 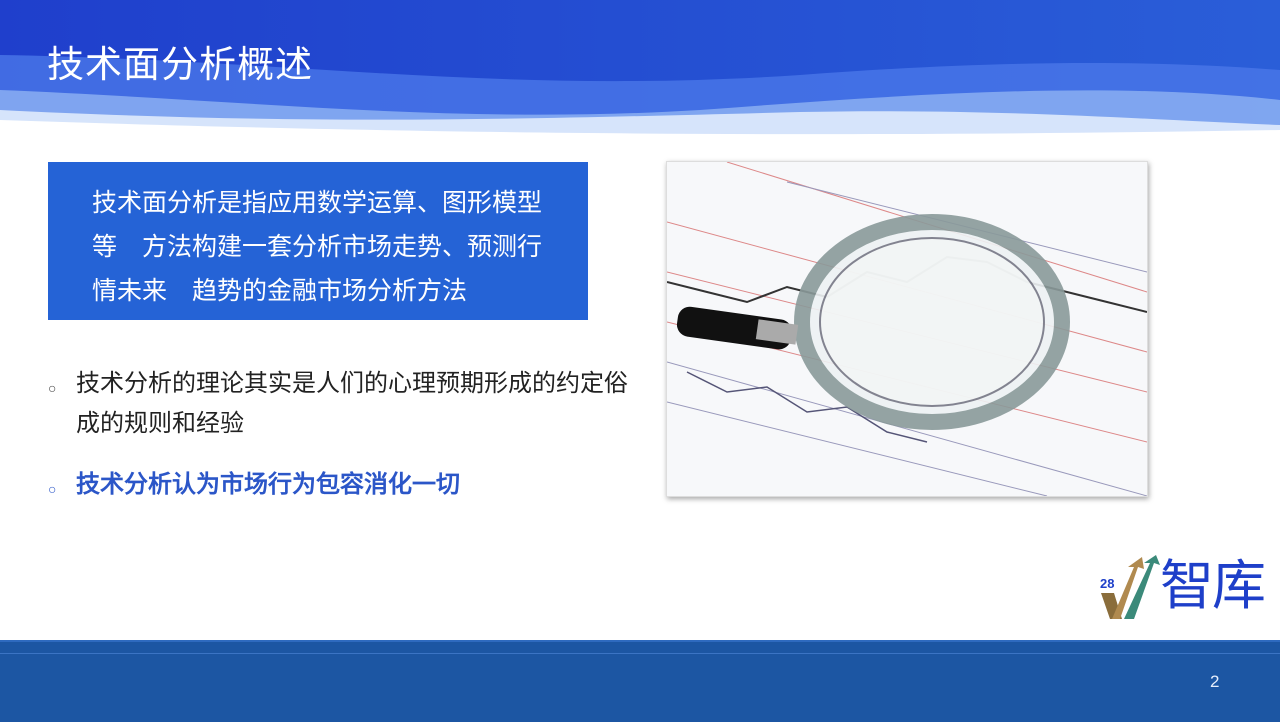 I want to click on bullet-item-highlight: ○ 技术分析认为市场行为包容消化一切, so click(x=338, y=485).